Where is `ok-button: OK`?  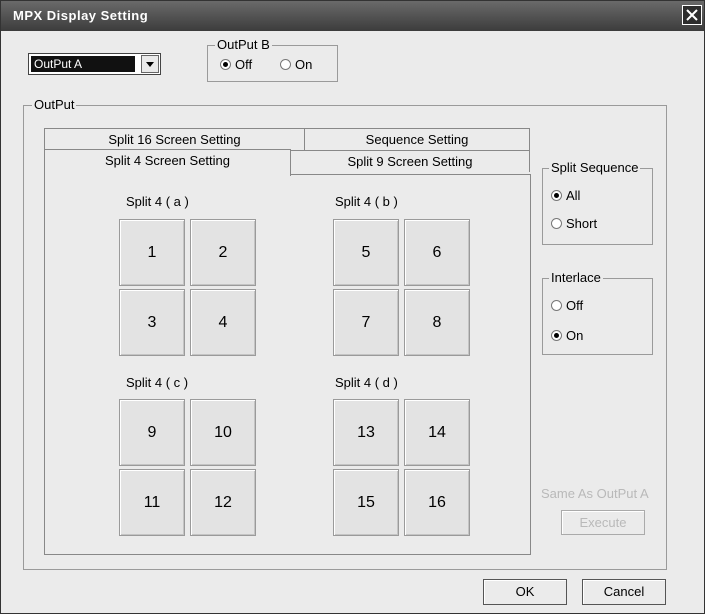
ok-button: OK is located at coordinates (525, 592).